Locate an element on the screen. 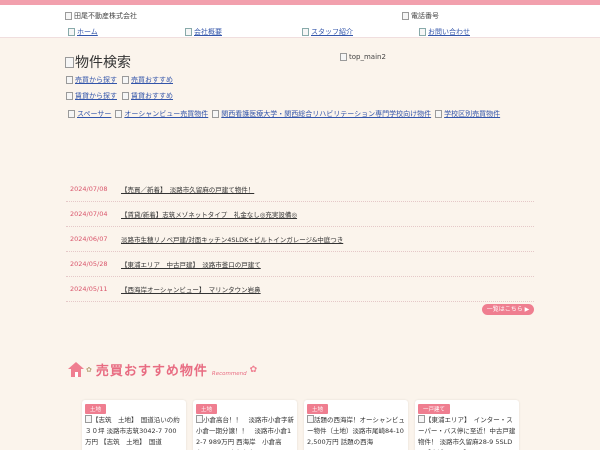 The height and width of the screenshot is (450, 600). recommend-section-heading: ✿ 売買おすすめ物件 Recommend ✿ is located at coordinates (162, 369).